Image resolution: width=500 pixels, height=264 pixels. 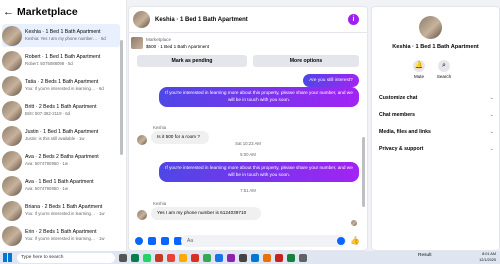 What do you see at coordinates (444, 69) in the screenshot?
I see `search-button: ⌕ Search` at bounding box center [444, 69].